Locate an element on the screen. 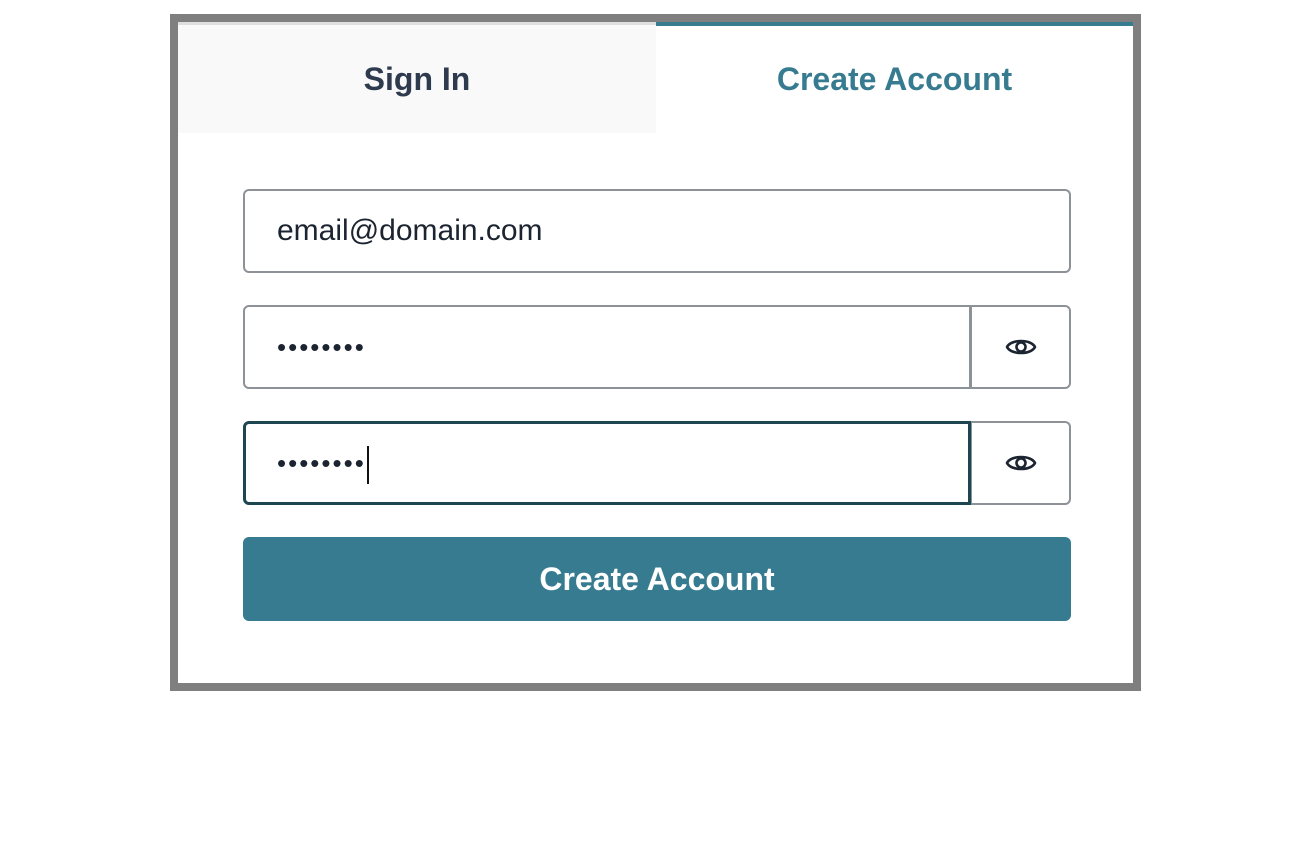 Image resolution: width=1312 pixels, height=862 pixels. tab-sign-in: Sign In is located at coordinates (417, 77).